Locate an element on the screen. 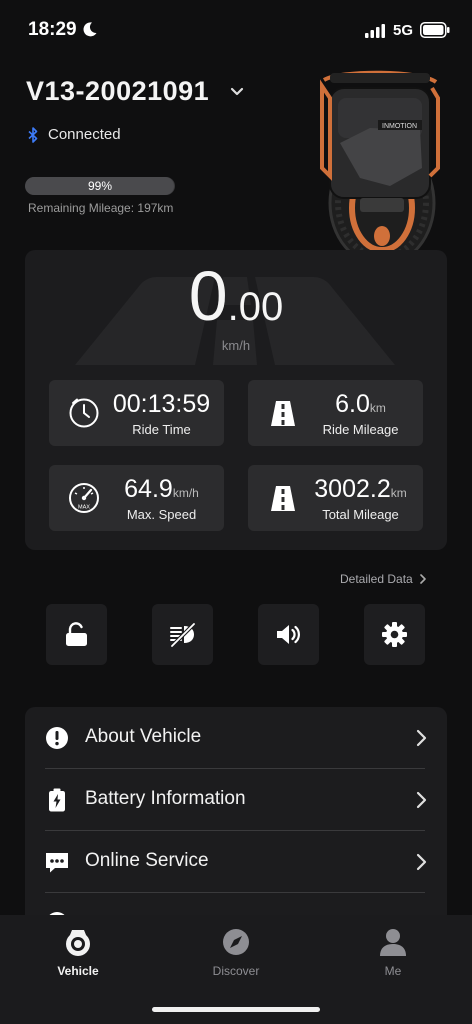  speed-integer: 0 is located at coordinates (208, 296).